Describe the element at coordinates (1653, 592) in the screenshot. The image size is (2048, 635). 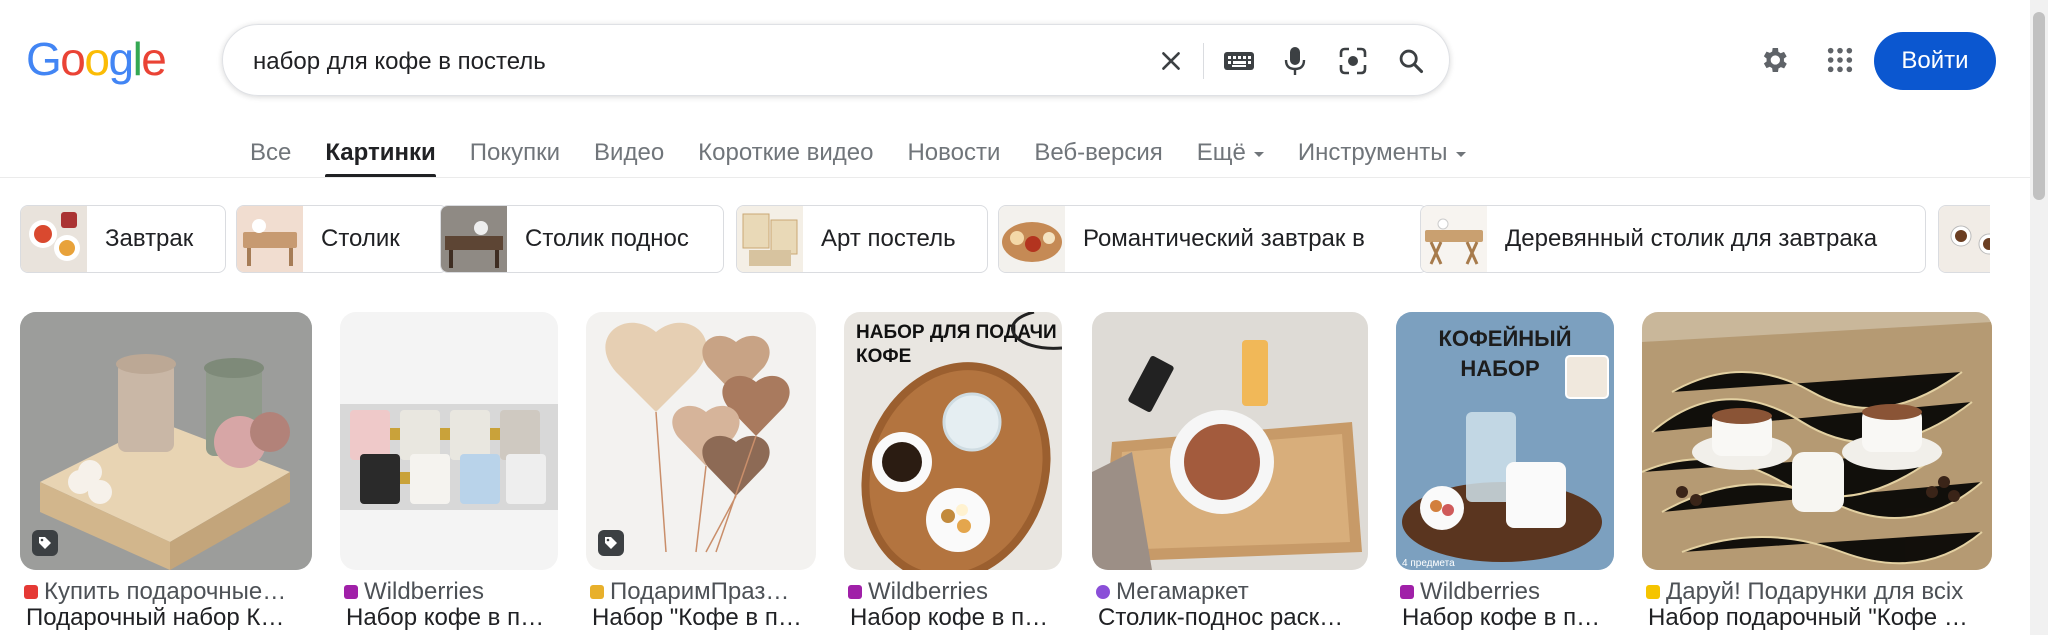
I see `daruy-favicon-icon` at that location.